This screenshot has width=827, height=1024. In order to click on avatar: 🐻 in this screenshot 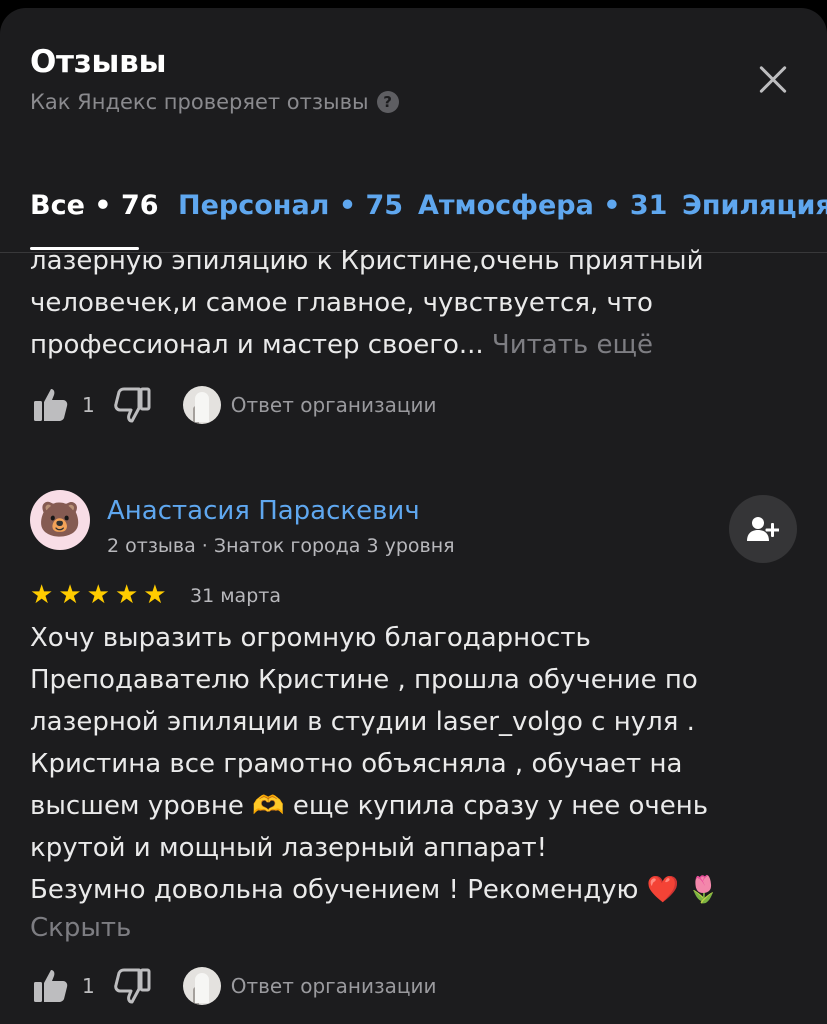, I will do `click(60, 520)`.